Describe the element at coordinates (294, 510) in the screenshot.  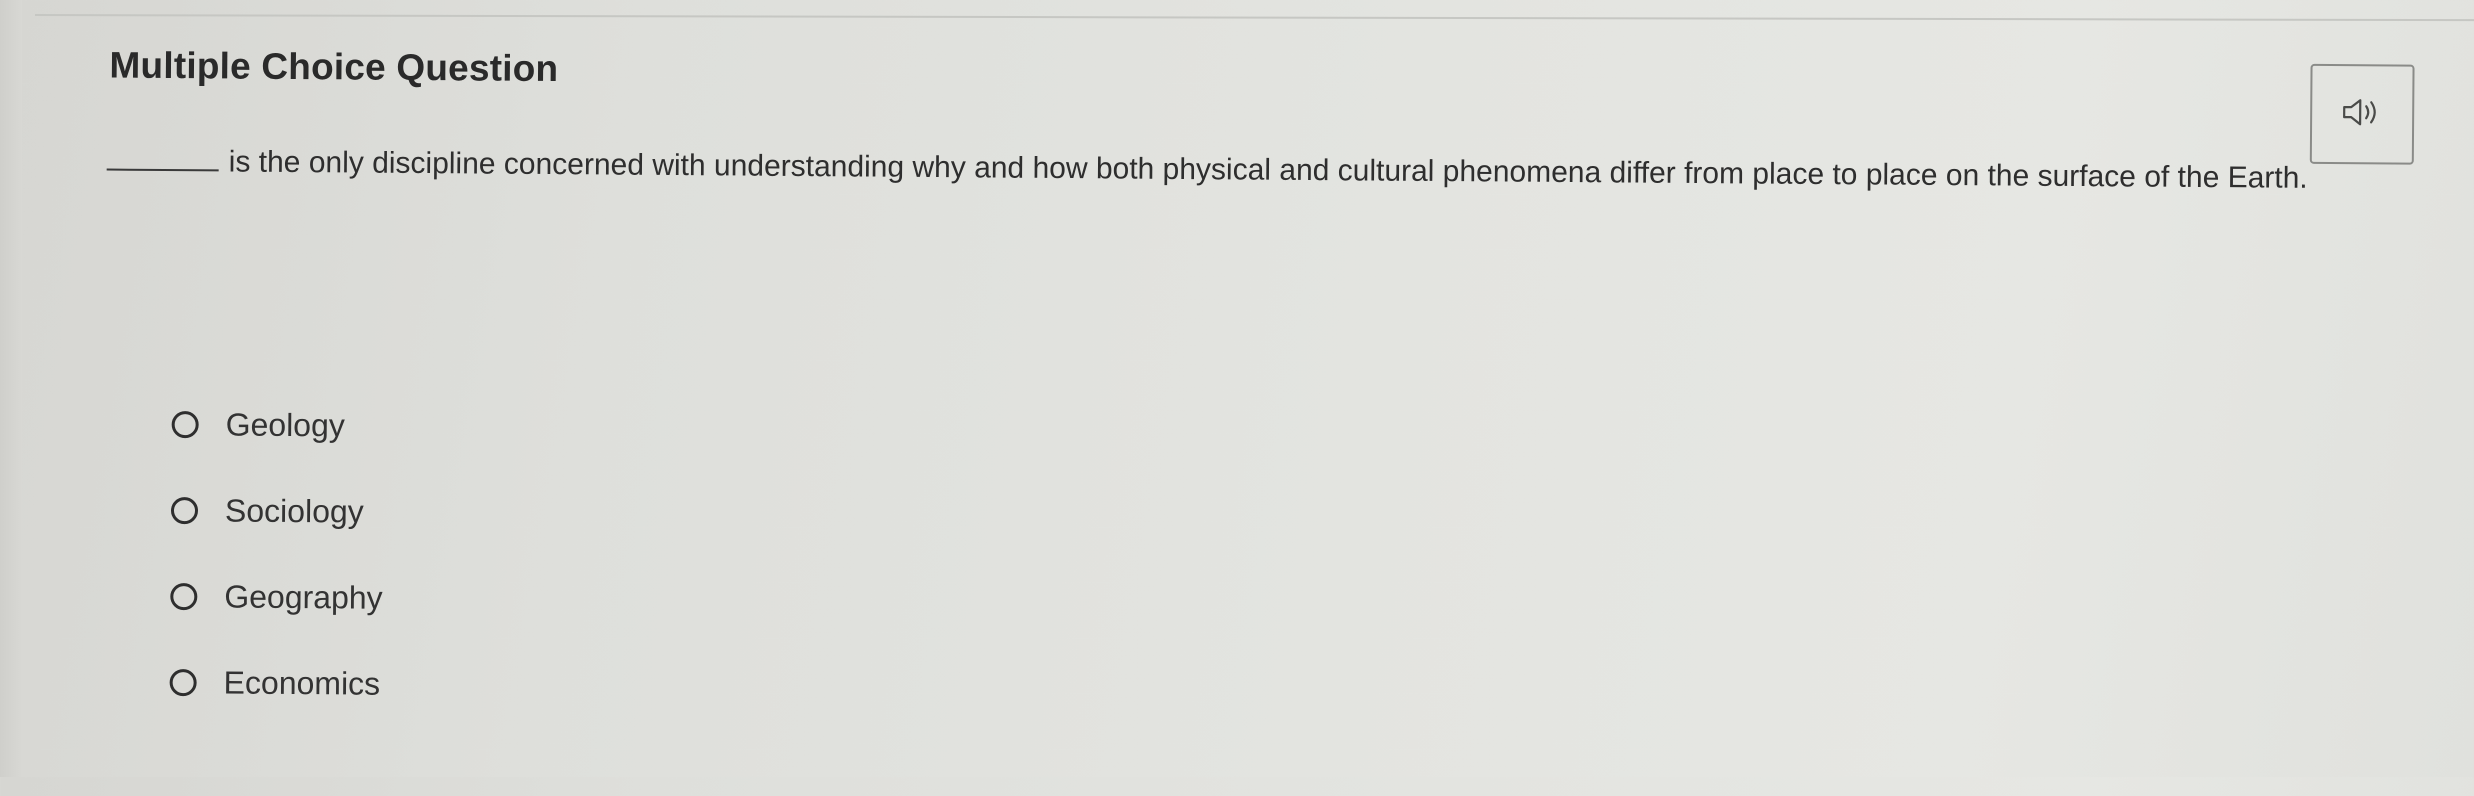
I see `option-label: Sociology` at that location.